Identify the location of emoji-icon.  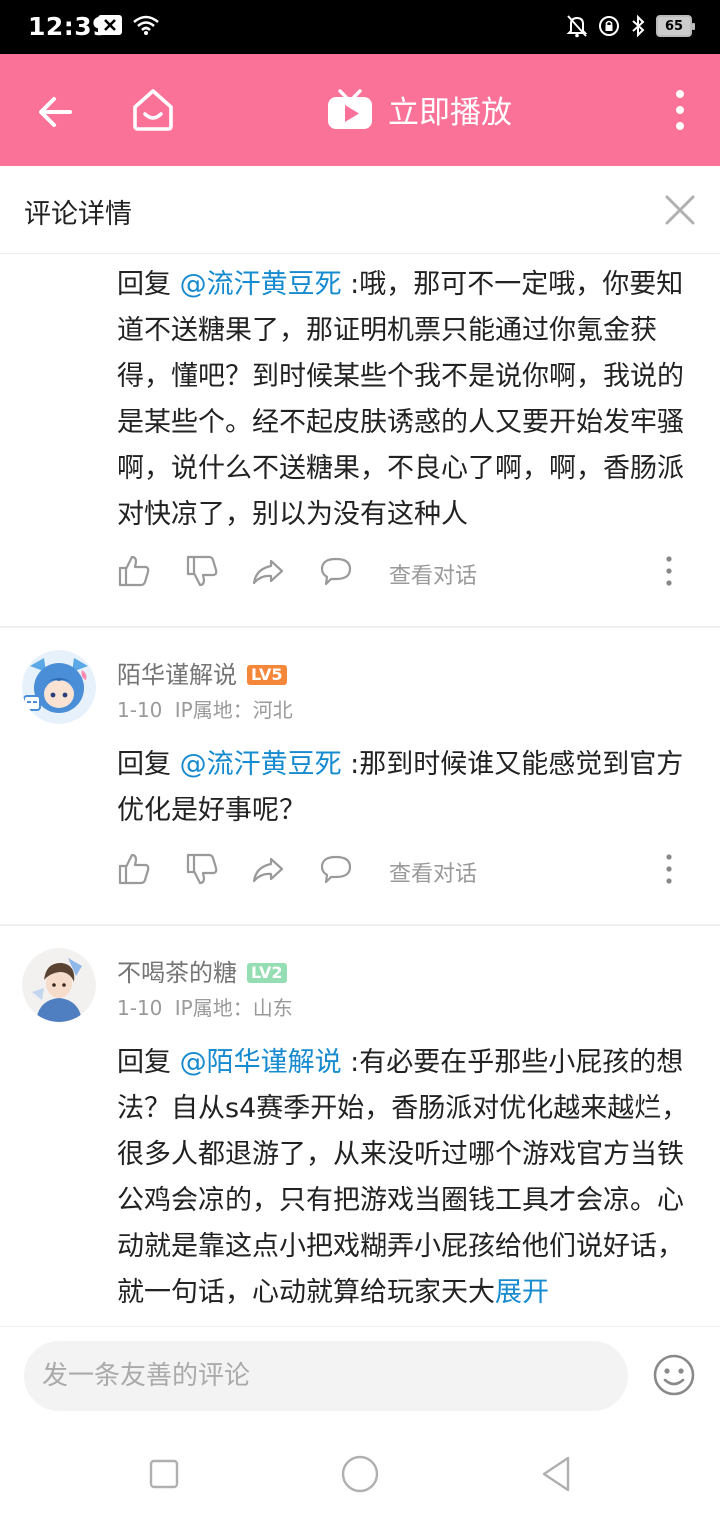
(674, 1375).